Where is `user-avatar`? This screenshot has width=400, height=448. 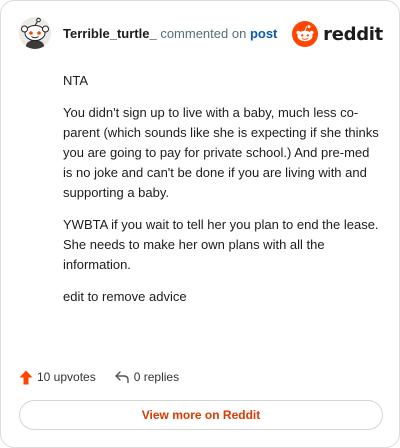 user-avatar is located at coordinates (35, 33).